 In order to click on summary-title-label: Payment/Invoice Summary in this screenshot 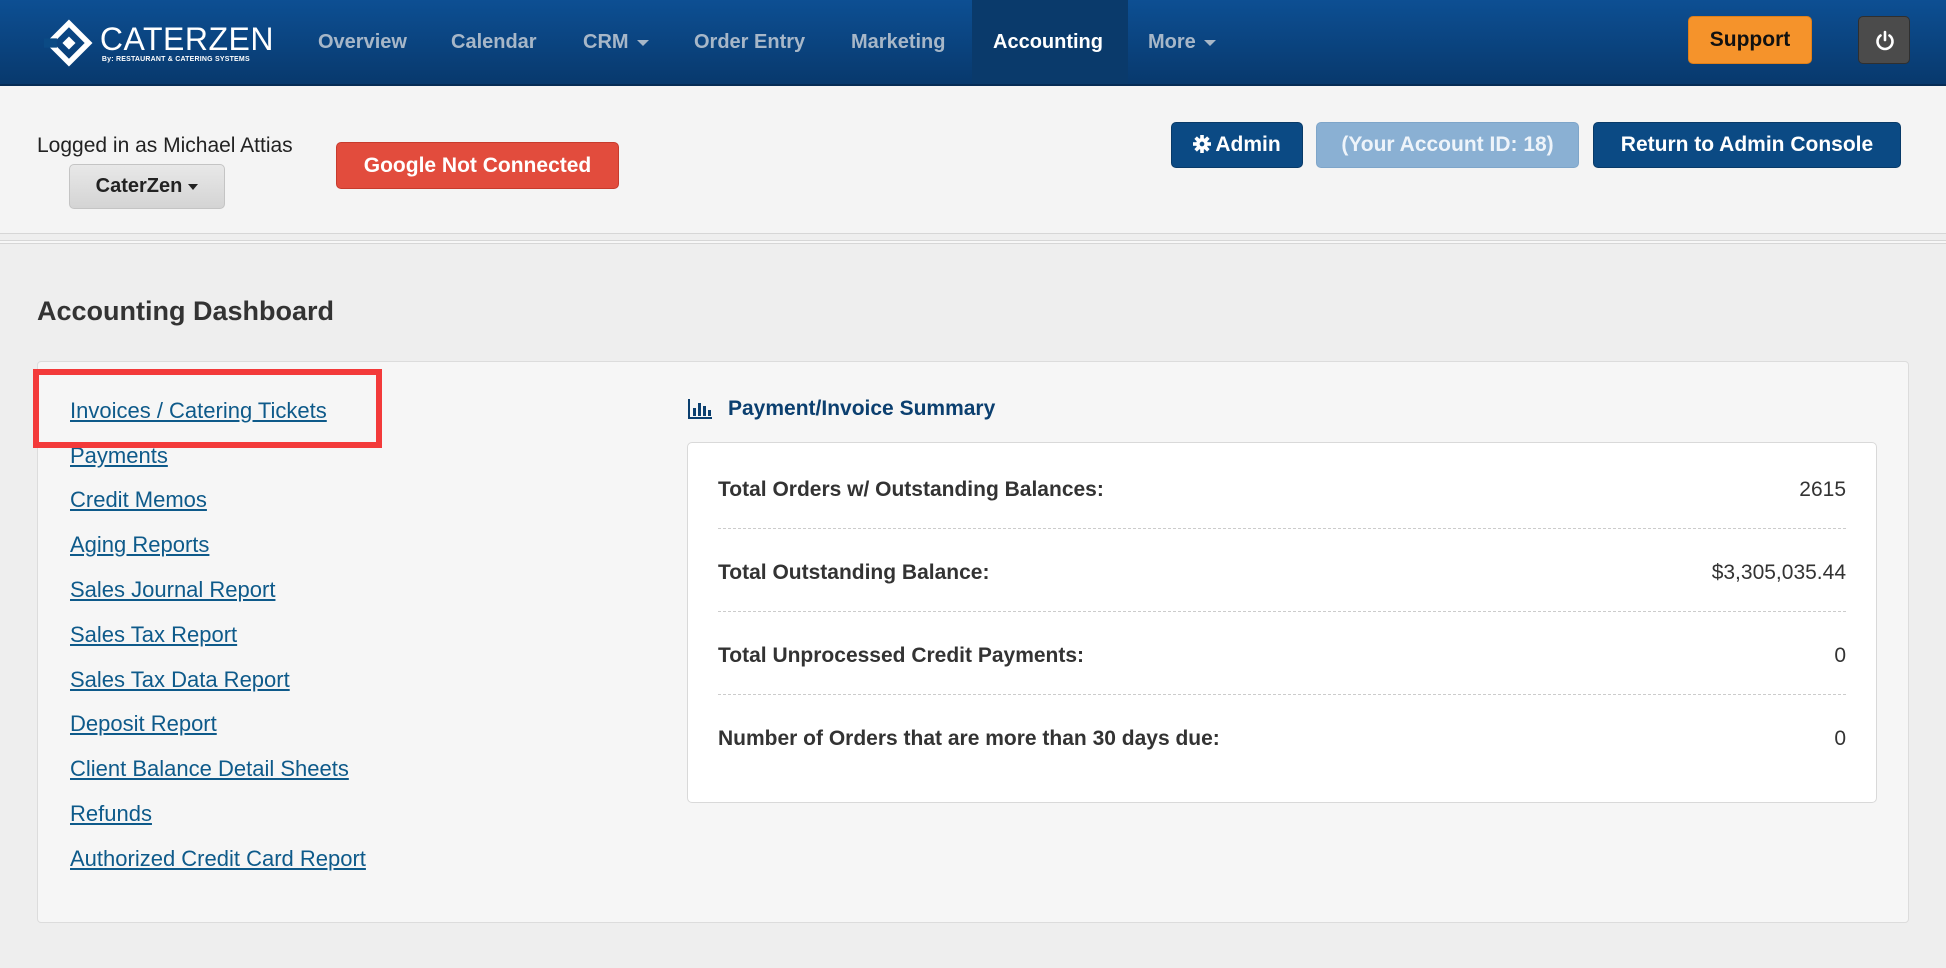, I will do `click(862, 408)`.